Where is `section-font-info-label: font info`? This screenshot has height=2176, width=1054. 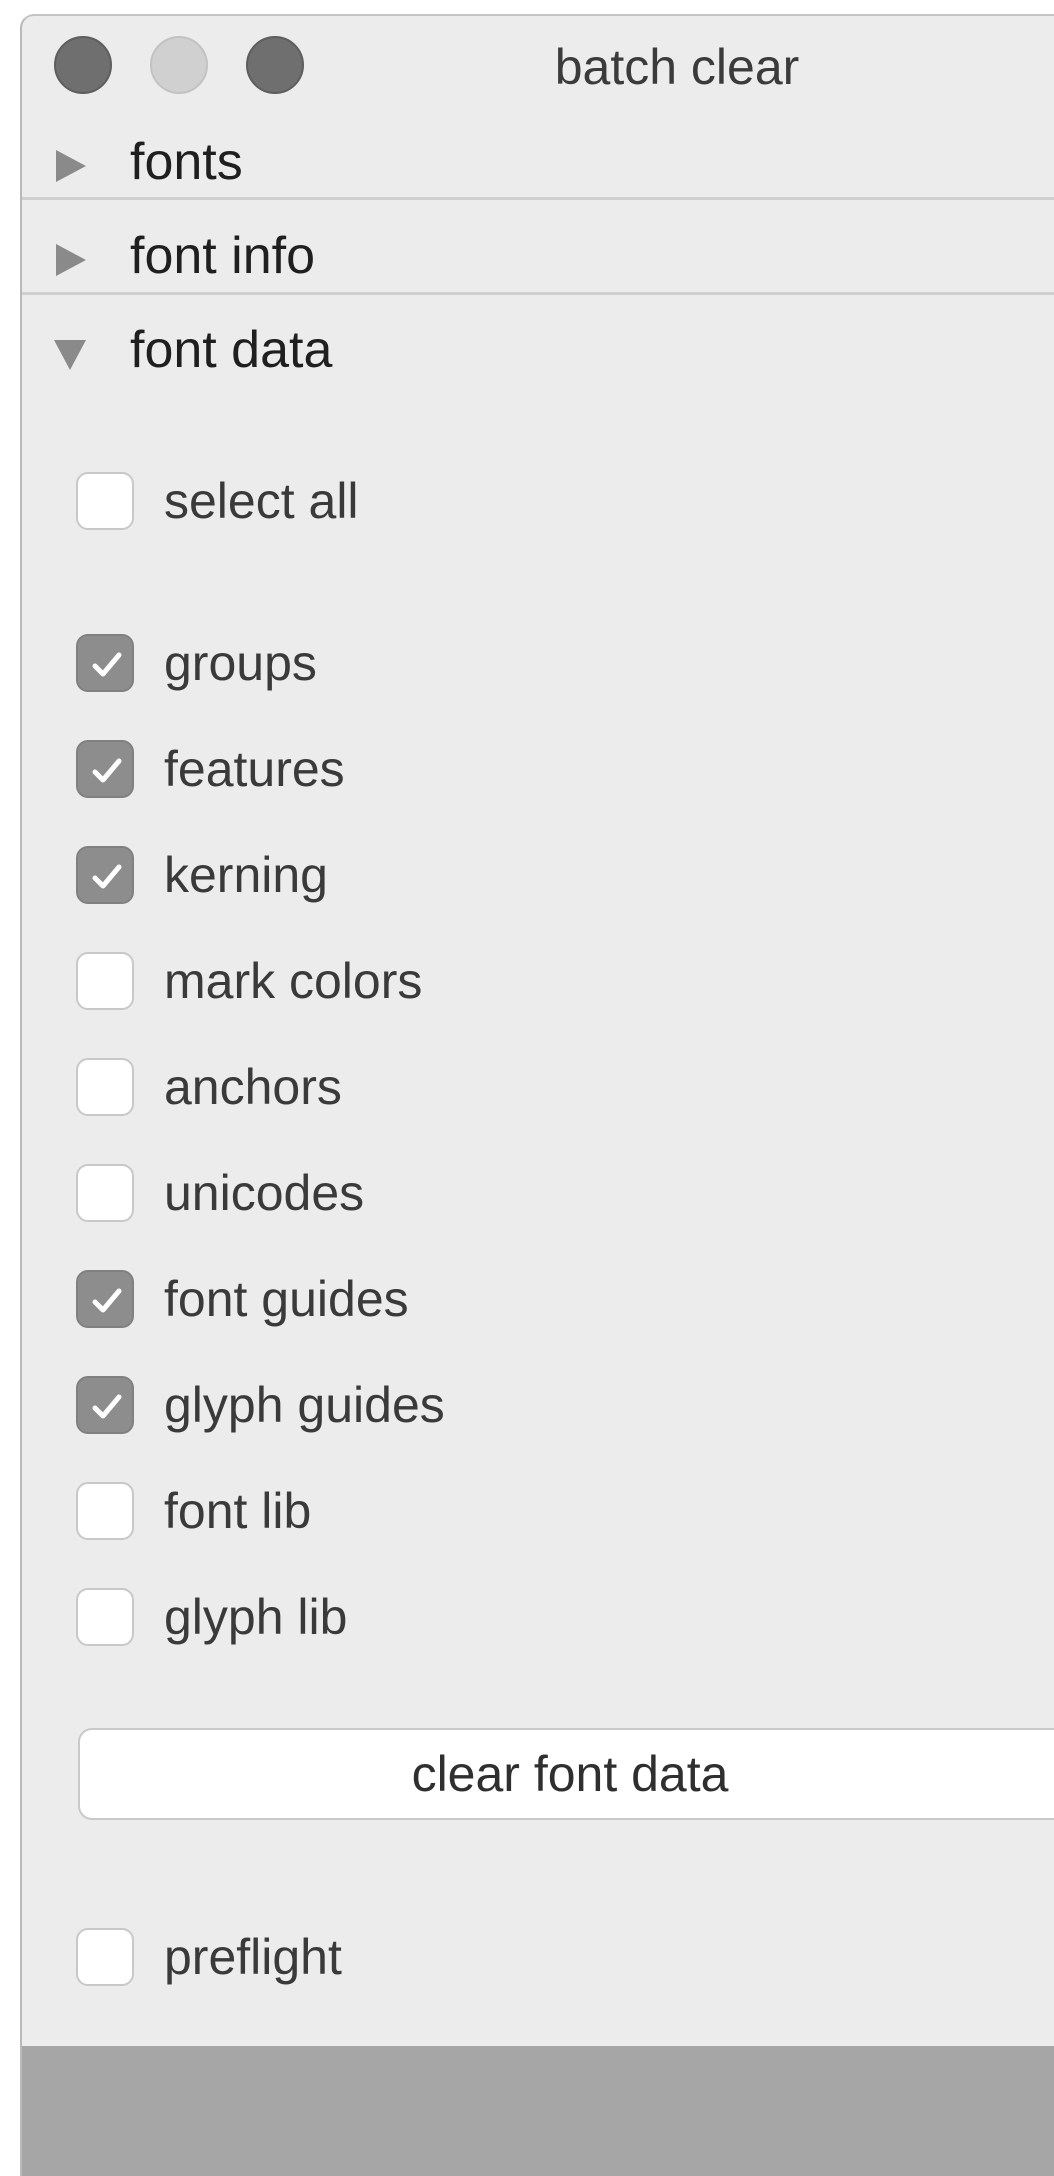 section-font-info-label: font info is located at coordinates (223, 256).